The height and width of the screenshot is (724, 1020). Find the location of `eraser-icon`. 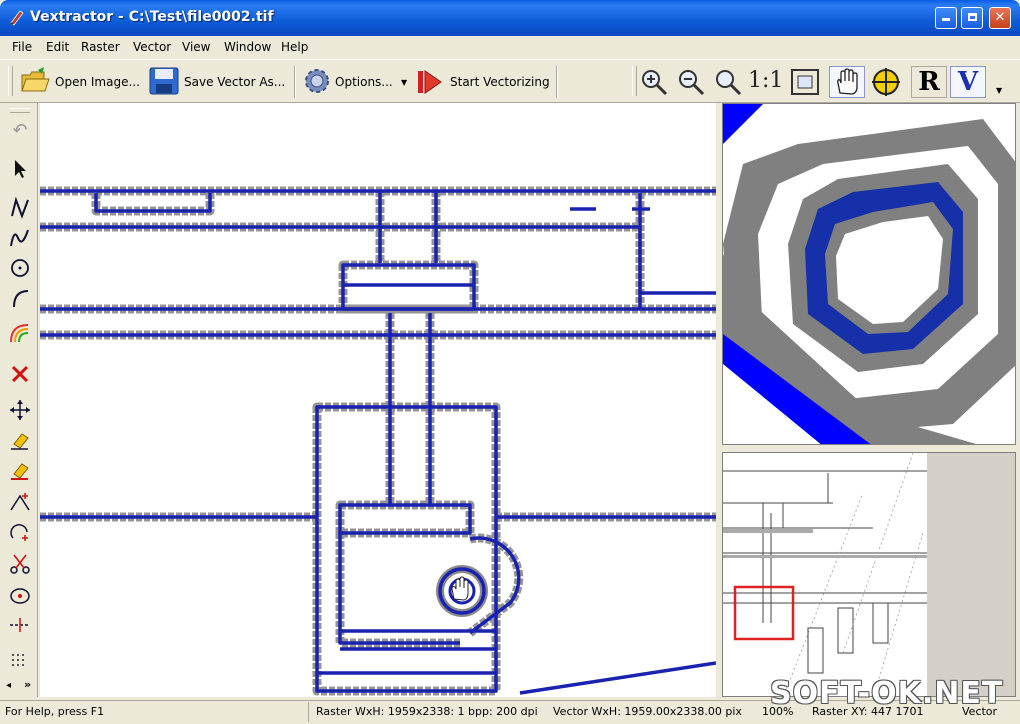

eraser-icon is located at coordinates (20, 440).